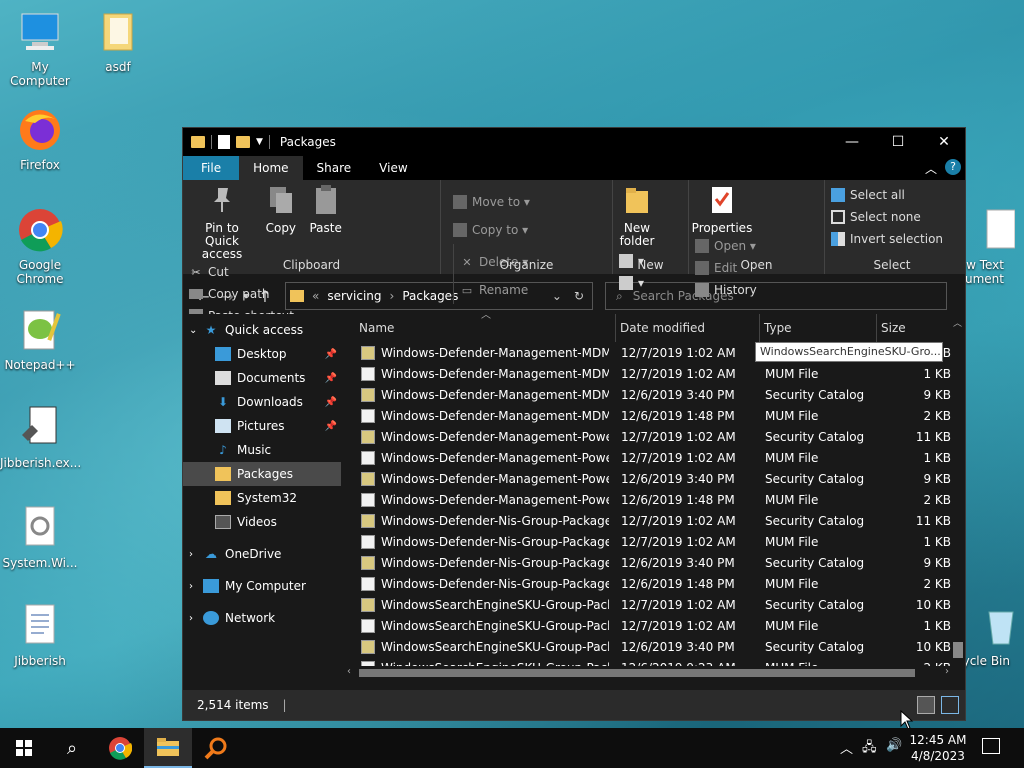 This screenshot has width=1024, height=768. I want to click on column-header-type: Type, so click(818, 328).